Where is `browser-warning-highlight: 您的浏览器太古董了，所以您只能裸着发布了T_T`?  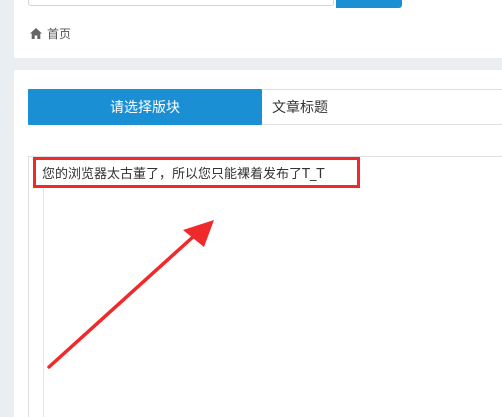 browser-warning-highlight: 您的浏览器太古董了，所以您只能裸着发布了T_T is located at coordinates (196, 172).